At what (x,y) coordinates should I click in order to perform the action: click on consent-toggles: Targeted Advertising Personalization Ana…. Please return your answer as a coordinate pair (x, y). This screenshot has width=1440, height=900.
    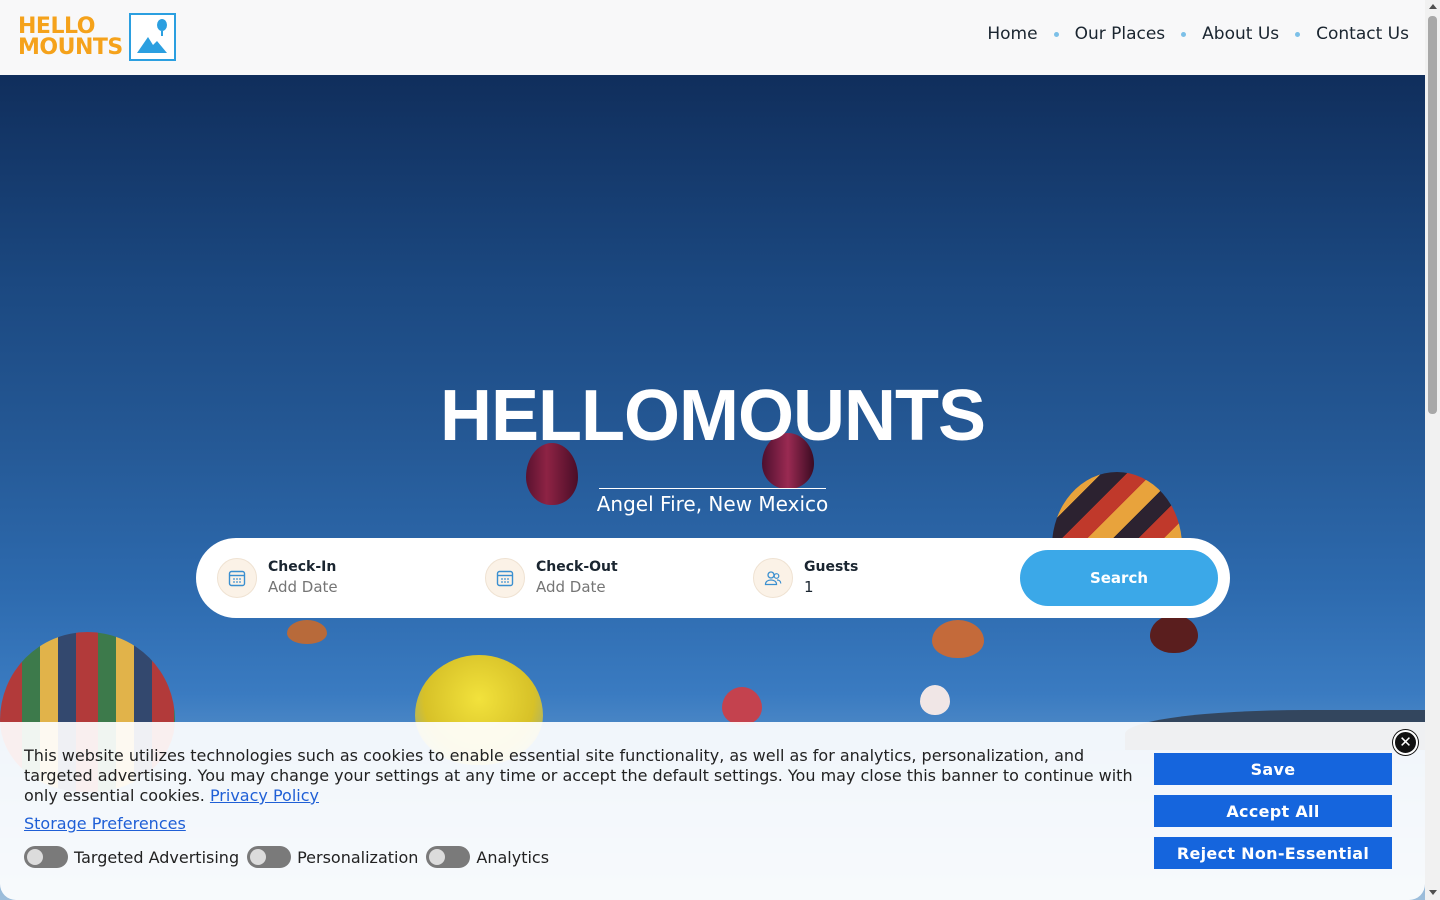
    Looking at the image, I should click on (290, 857).